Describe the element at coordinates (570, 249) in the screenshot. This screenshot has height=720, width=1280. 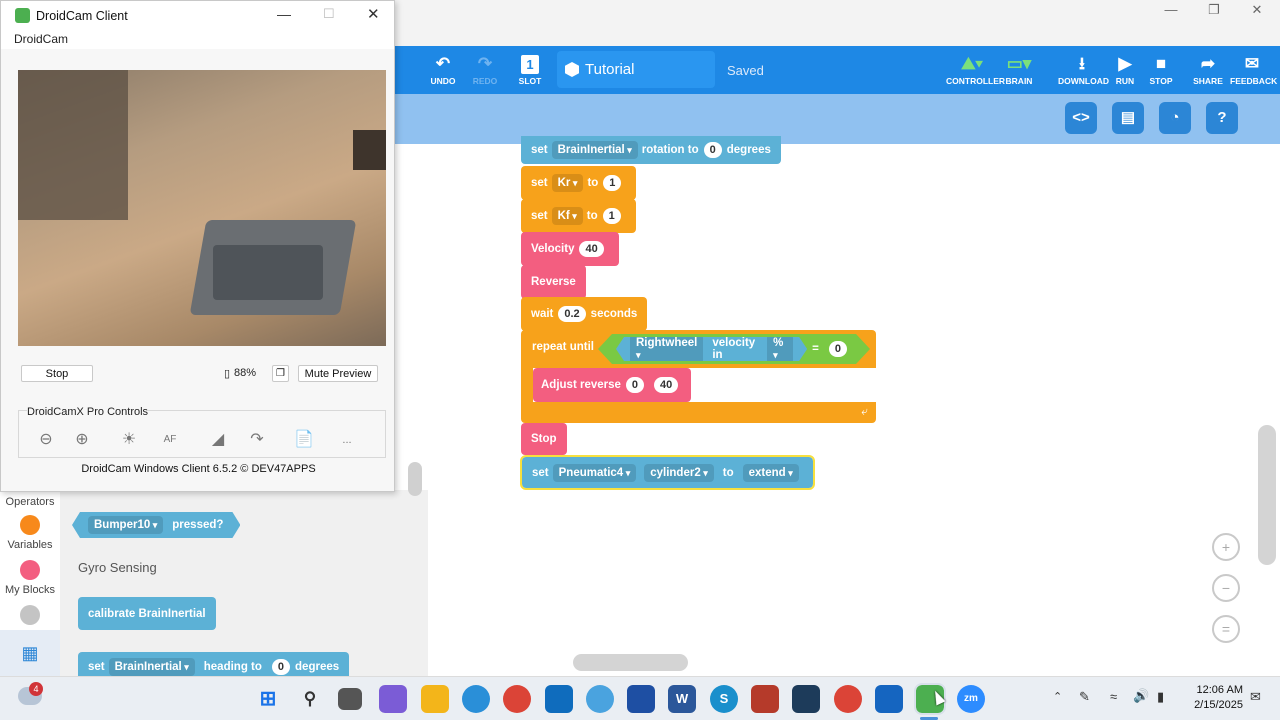
I see `velocity-block: Velocity 40` at that location.